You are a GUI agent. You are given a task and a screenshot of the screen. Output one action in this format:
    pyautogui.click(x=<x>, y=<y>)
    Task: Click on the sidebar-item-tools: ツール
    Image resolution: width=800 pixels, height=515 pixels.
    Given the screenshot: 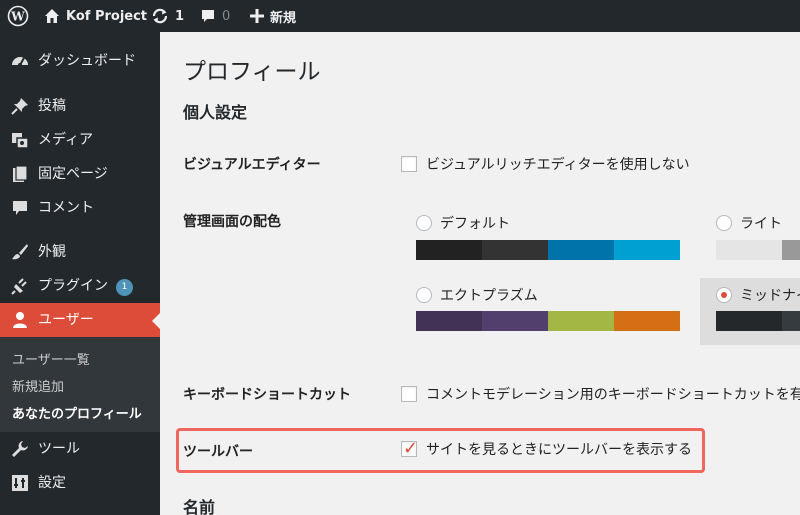 What is the action you would take?
    pyautogui.click(x=80, y=449)
    